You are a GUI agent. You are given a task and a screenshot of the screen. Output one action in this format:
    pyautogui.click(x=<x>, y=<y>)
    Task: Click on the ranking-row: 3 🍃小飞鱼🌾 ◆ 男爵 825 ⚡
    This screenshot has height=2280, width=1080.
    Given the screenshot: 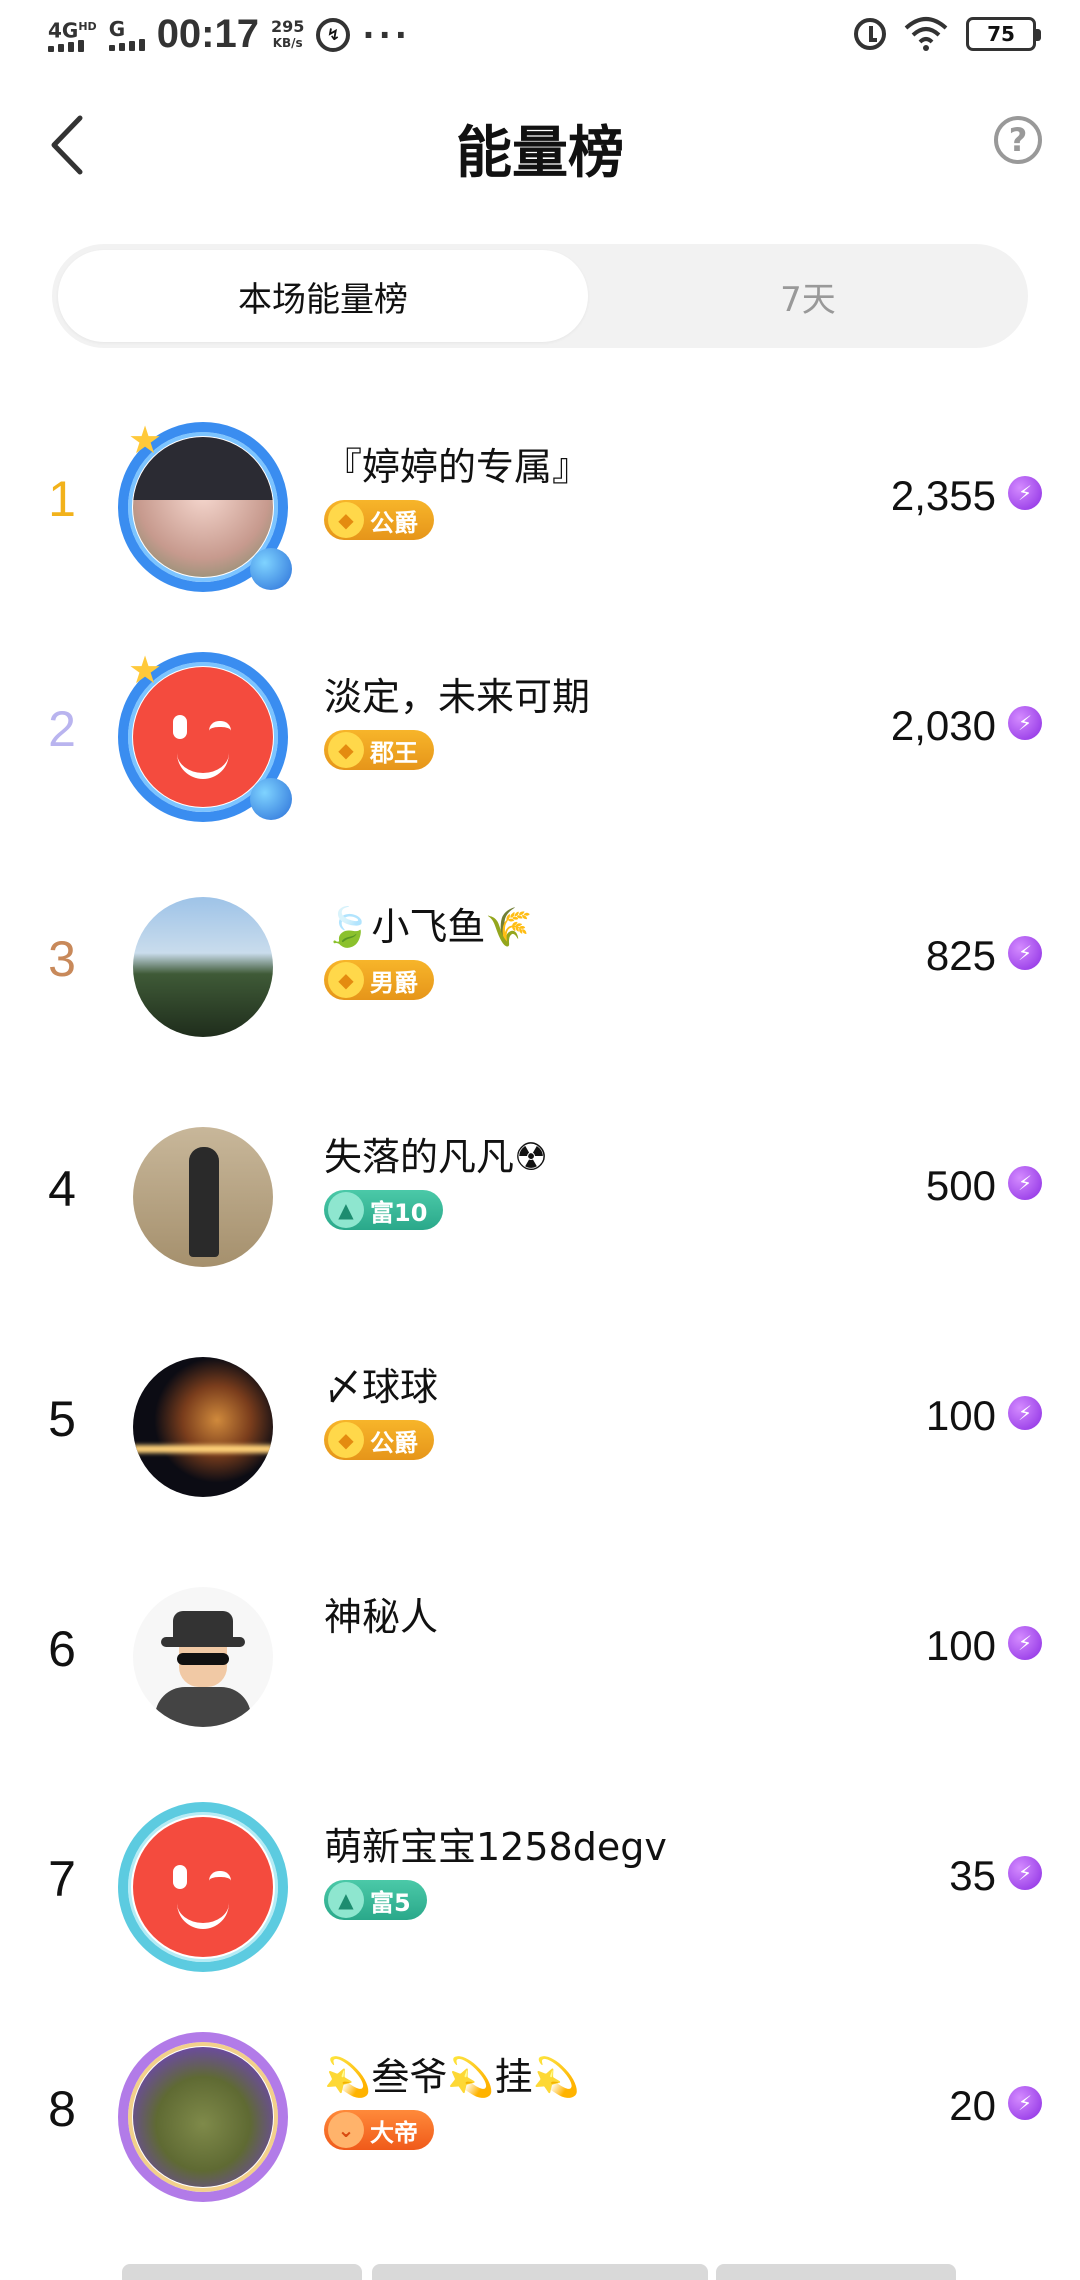 What is the action you would take?
    pyautogui.click(x=540, y=975)
    